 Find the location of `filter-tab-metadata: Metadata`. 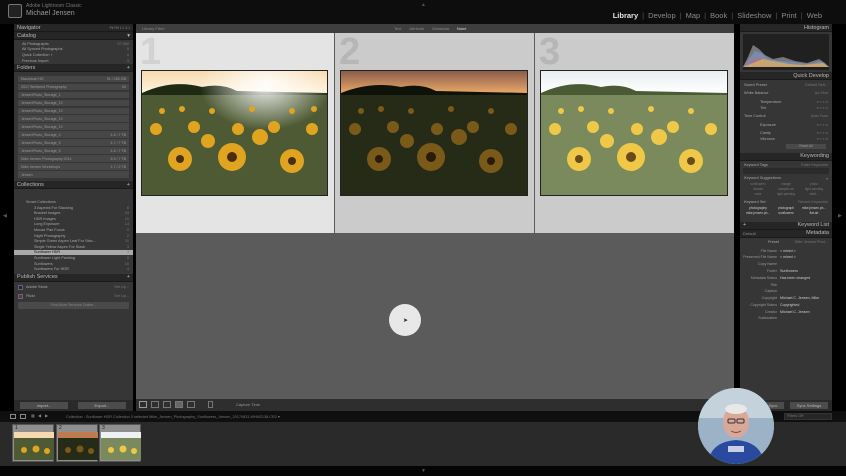

filter-tab-metadata: Metadata is located at coordinates (440, 28).